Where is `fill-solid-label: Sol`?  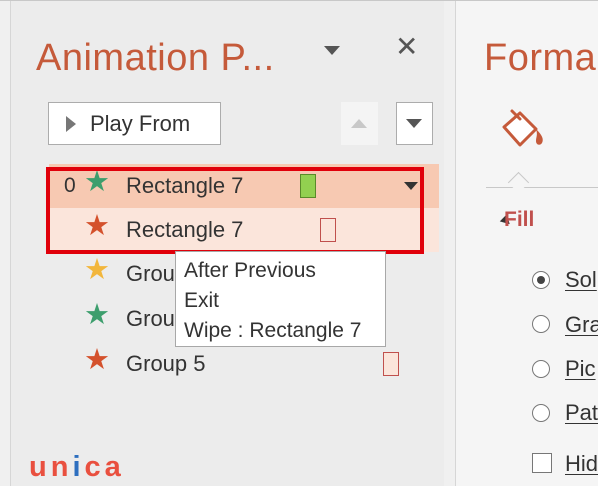 fill-solid-label: Sol is located at coordinates (581, 280).